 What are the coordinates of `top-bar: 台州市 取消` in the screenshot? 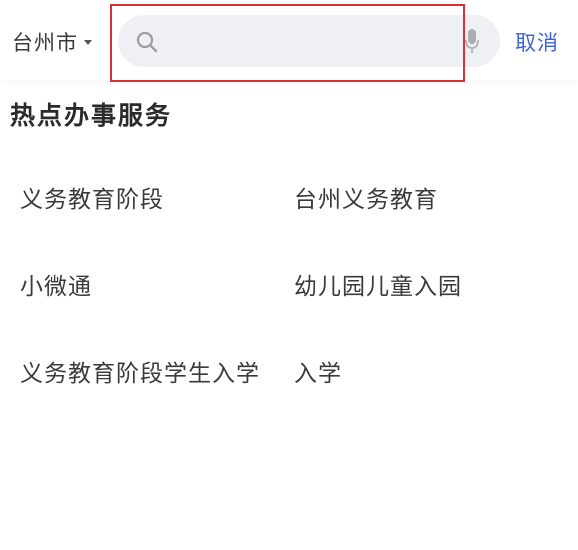 It's located at (289, 41).